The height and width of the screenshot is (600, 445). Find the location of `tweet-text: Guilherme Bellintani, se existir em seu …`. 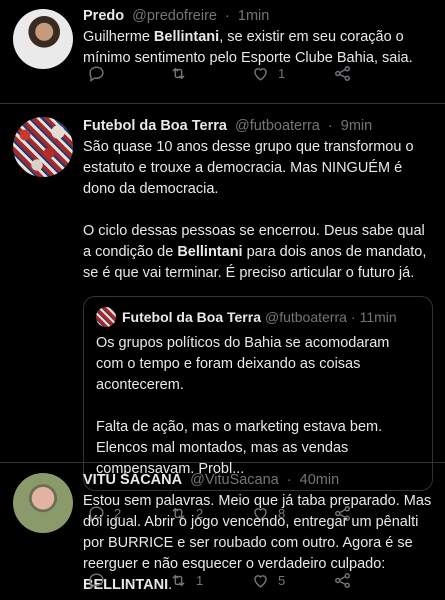

tweet-text: Guilherme Bellintani, se existir em seu … is located at coordinates (248, 47).